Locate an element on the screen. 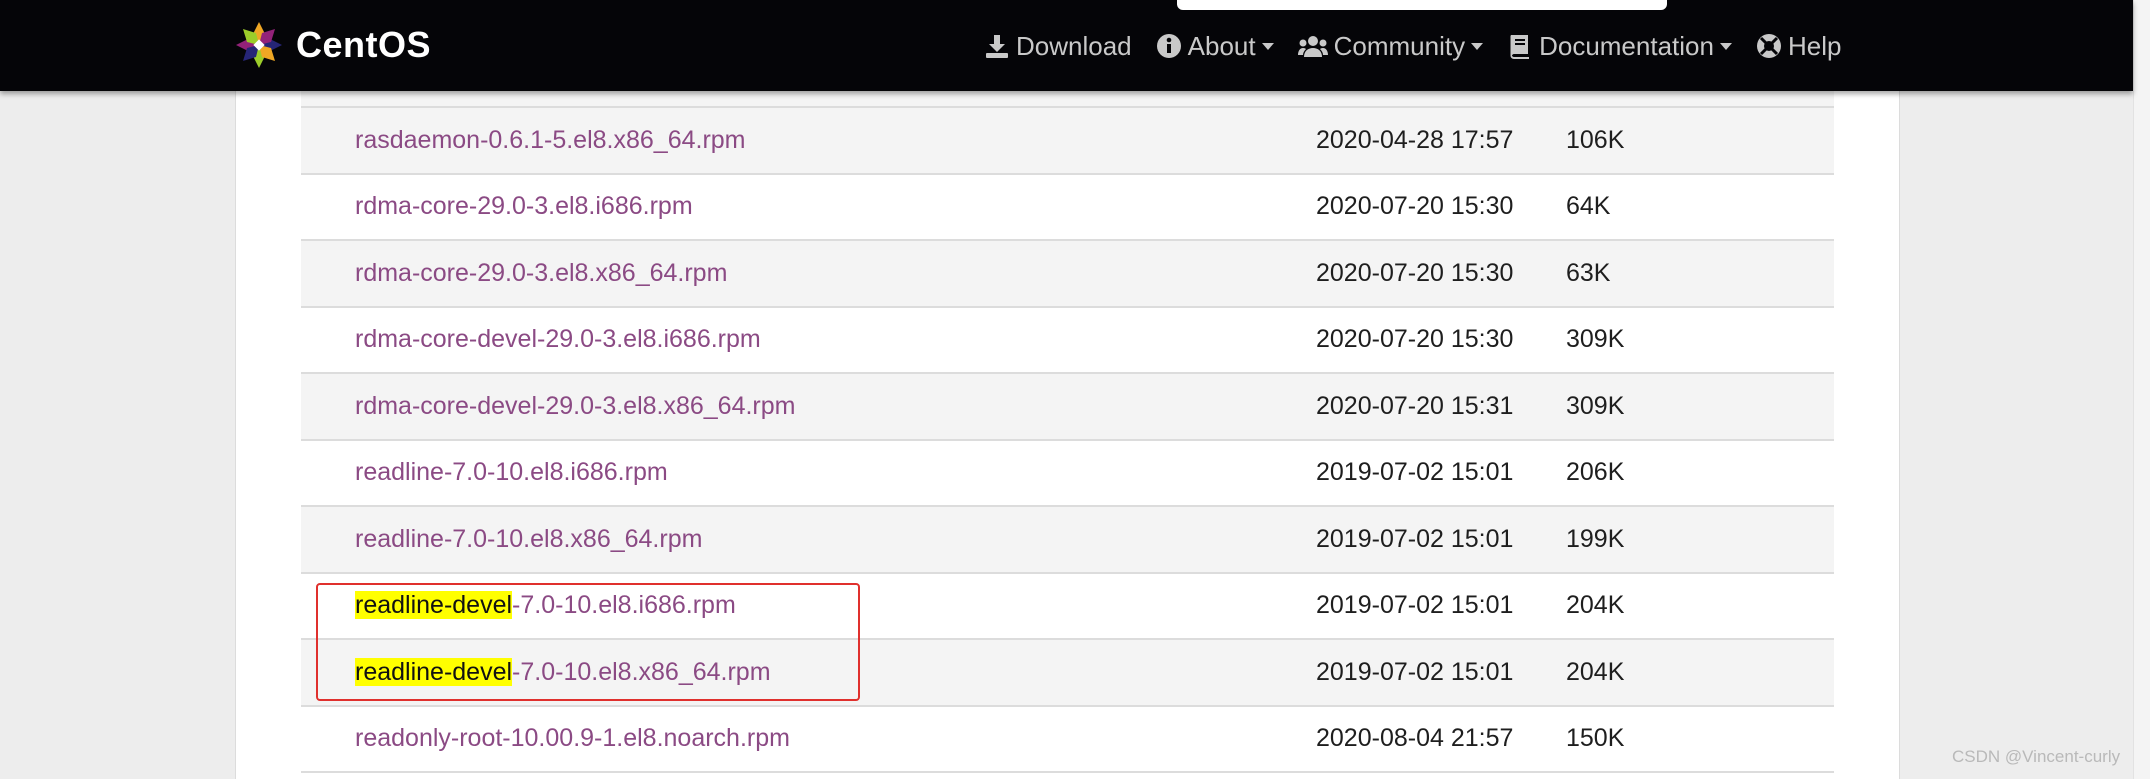 The image size is (2150, 779). lifebuoy-icon is located at coordinates (1768, 46).